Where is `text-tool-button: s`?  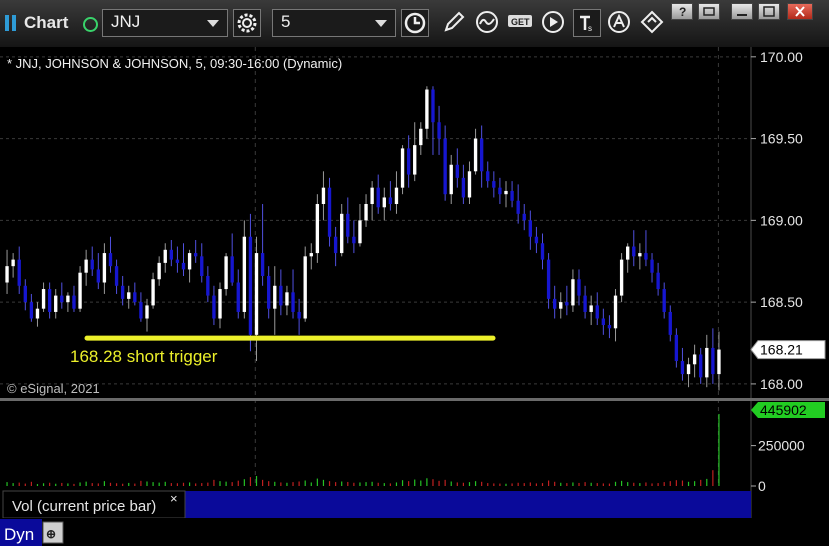 text-tool-button: s is located at coordinates (587, 23).